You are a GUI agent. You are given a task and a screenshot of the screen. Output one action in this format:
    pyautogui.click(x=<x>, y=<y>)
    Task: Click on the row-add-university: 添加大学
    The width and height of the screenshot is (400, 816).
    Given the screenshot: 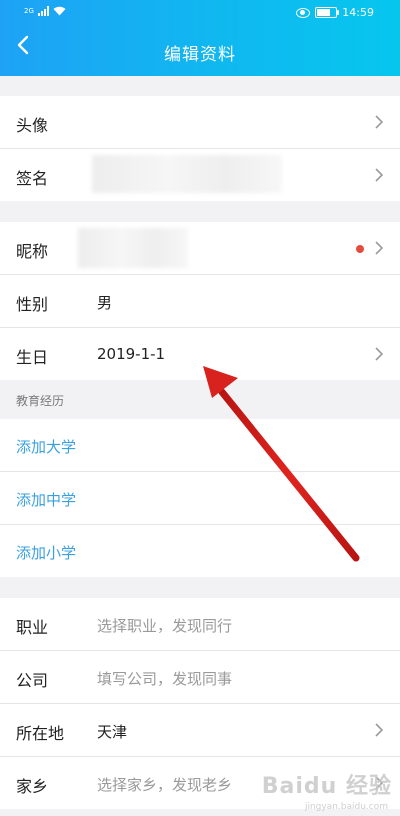 What is the action you would take?
    pyautogui.click(x=200, y=445)
    